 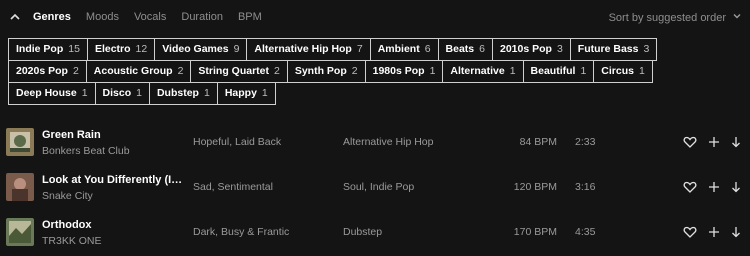 What do you see at coordinates (535, 187) in the screenshot?
I see `track-bpm: 120 BPM` at bounding box center [535, 187].